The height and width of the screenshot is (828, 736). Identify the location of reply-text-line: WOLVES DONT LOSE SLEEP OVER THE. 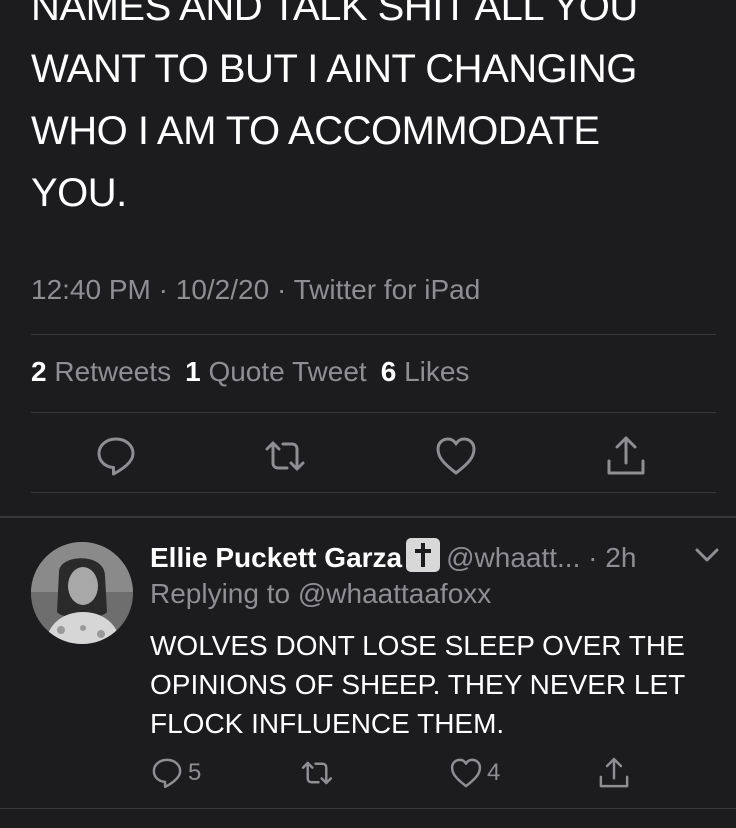
(417, 645).